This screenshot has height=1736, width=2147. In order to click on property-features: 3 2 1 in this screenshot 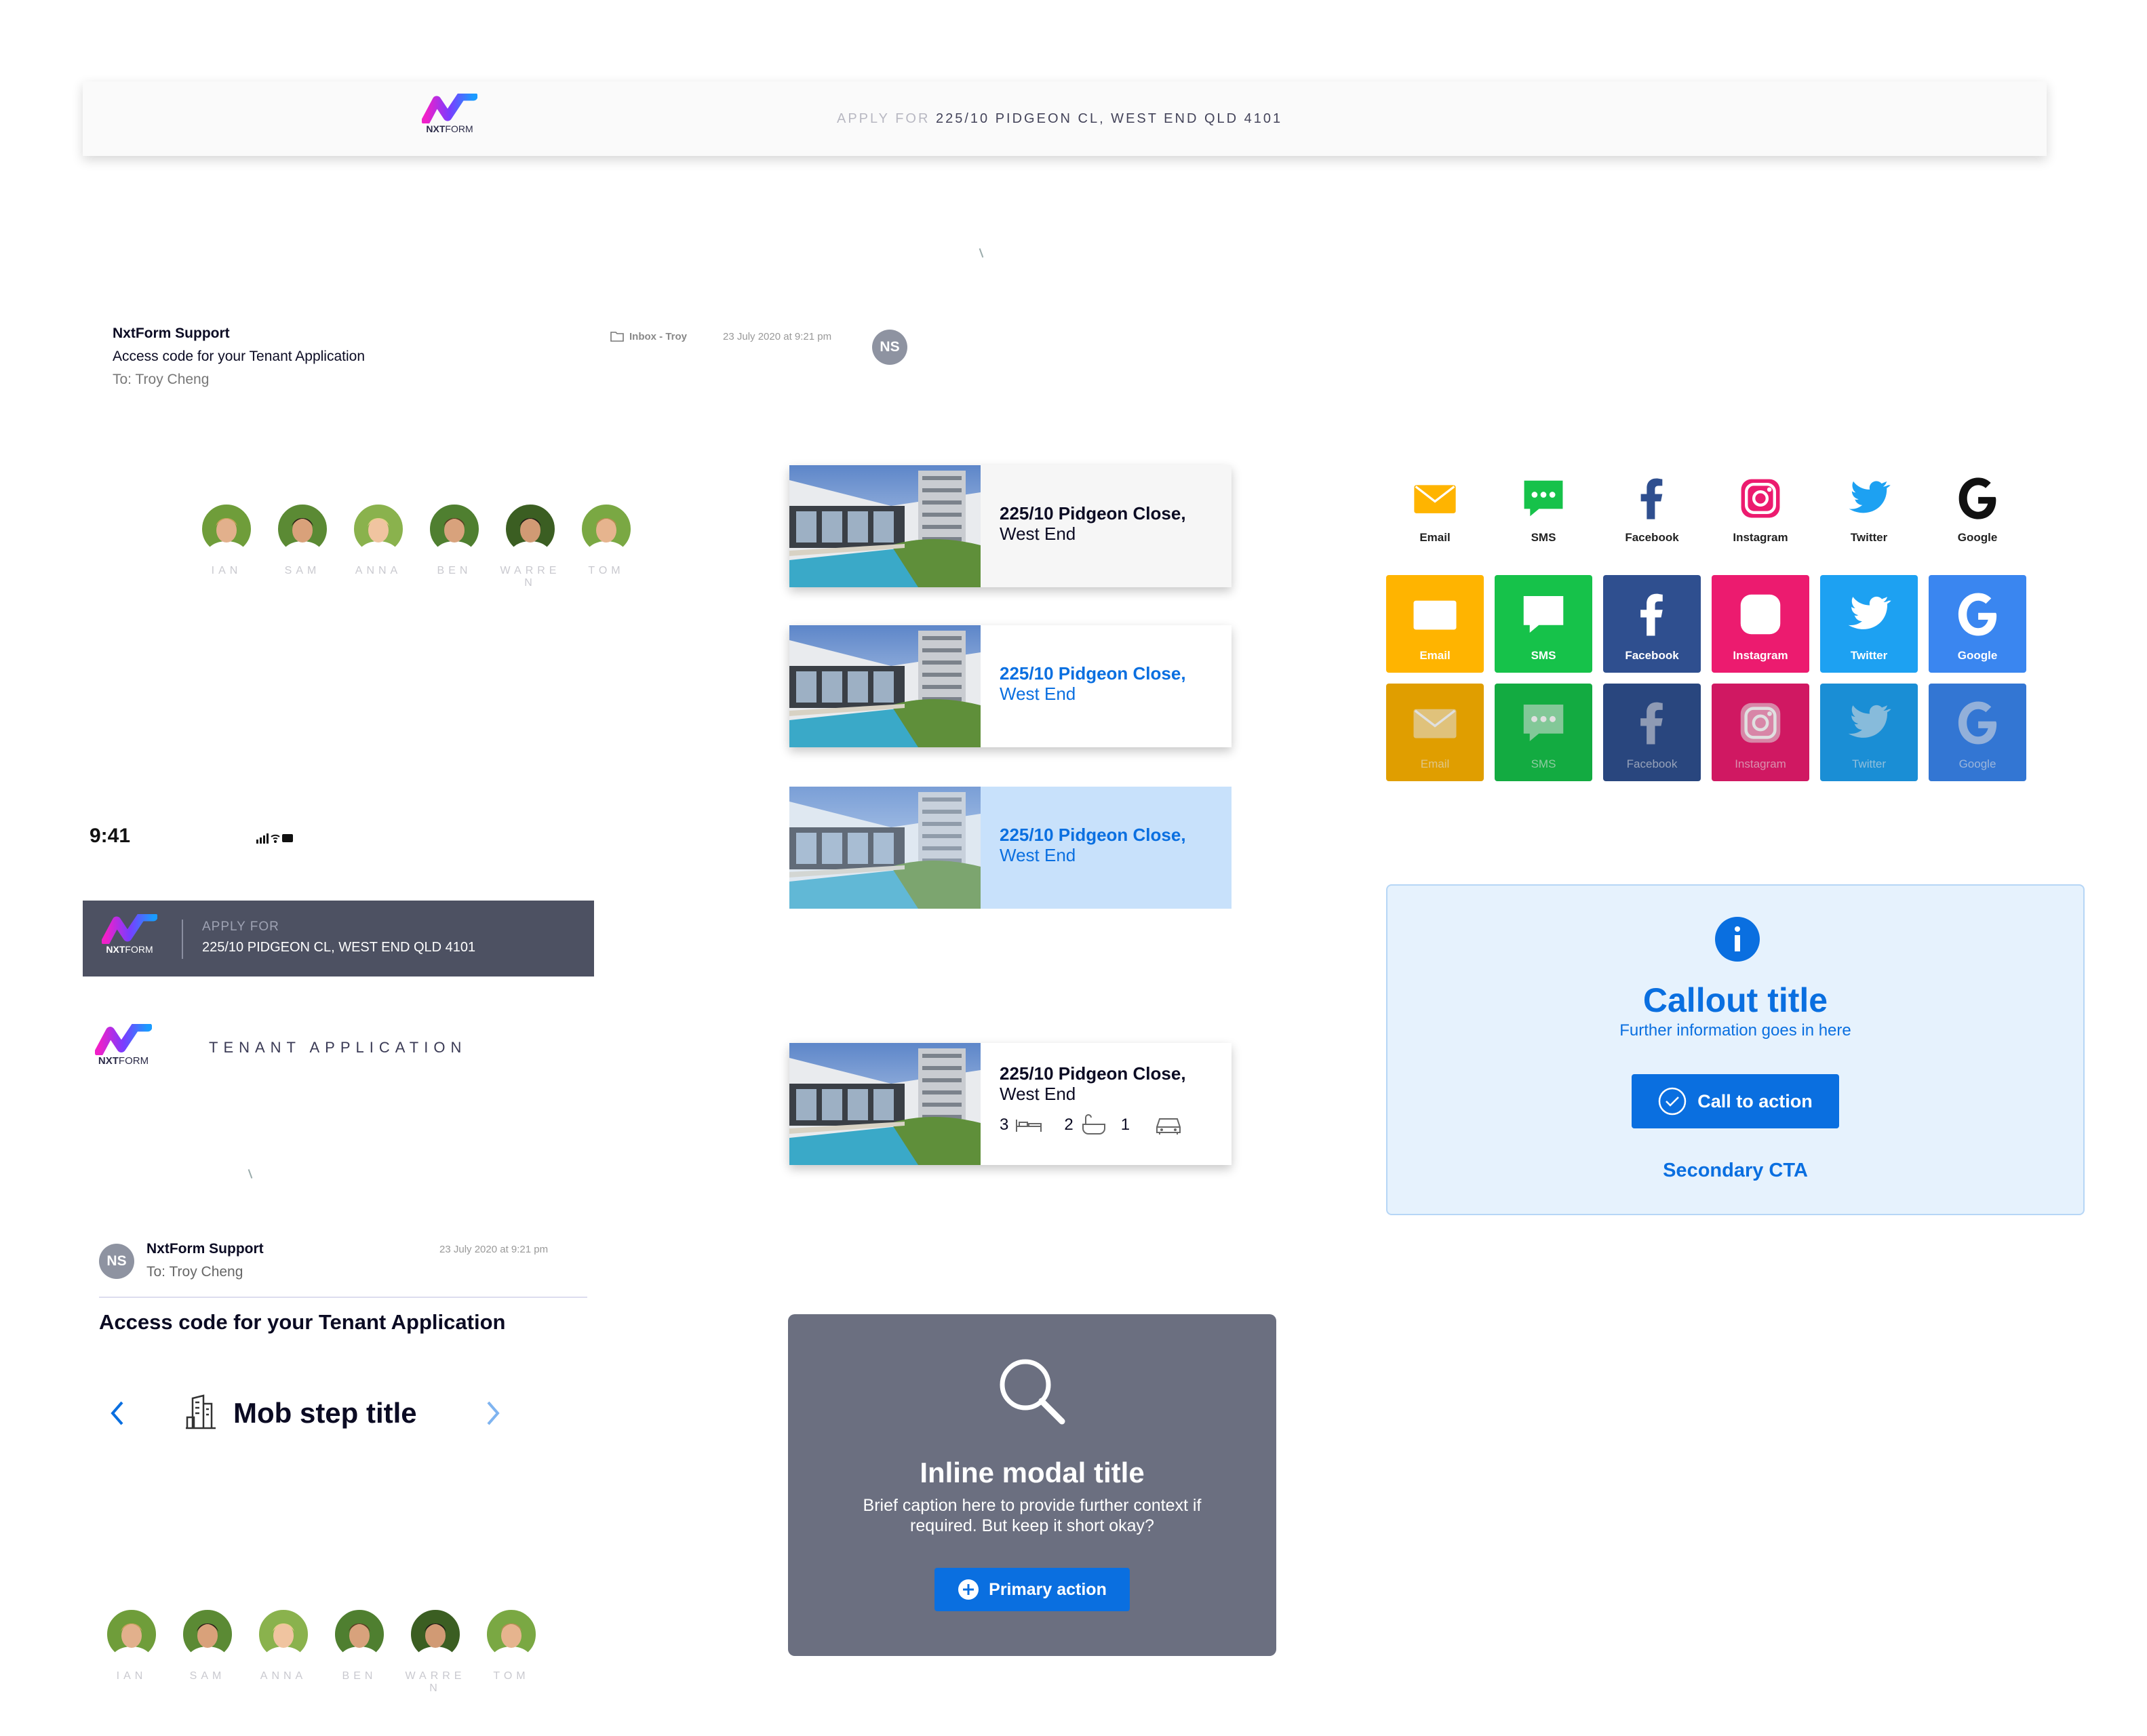, I will do `click(1093, 1125)`.